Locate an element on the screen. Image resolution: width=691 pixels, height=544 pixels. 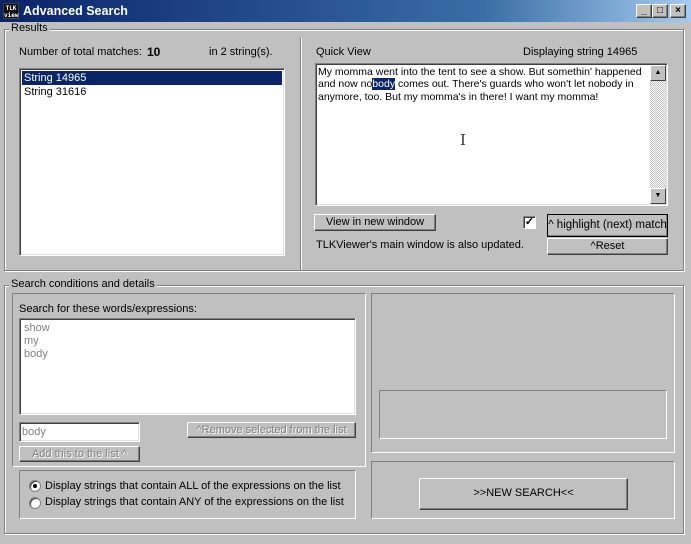
quick-view-label: Quick View is located at coordinates (343, 52).